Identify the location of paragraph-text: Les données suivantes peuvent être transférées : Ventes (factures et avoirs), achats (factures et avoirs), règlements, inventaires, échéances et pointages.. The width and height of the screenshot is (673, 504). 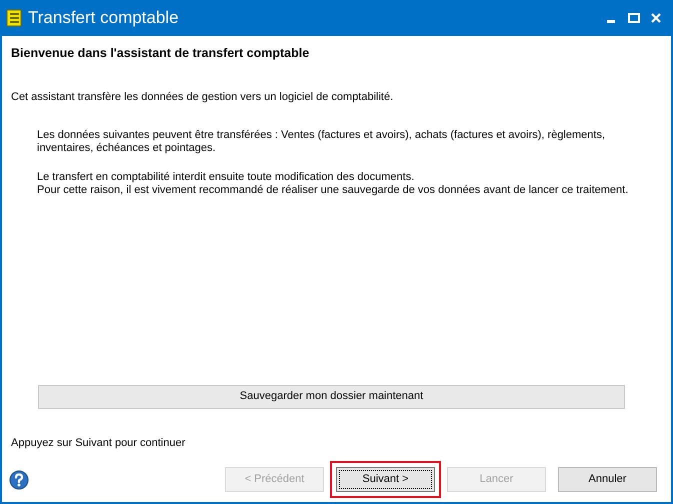
(321, 142).